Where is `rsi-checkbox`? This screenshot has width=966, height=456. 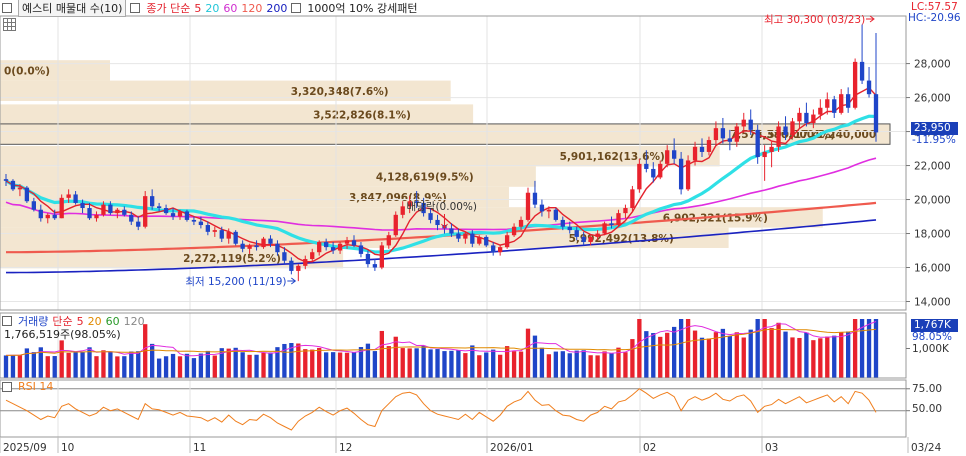
rsi-checkbox is located at coordinates (7, 386).